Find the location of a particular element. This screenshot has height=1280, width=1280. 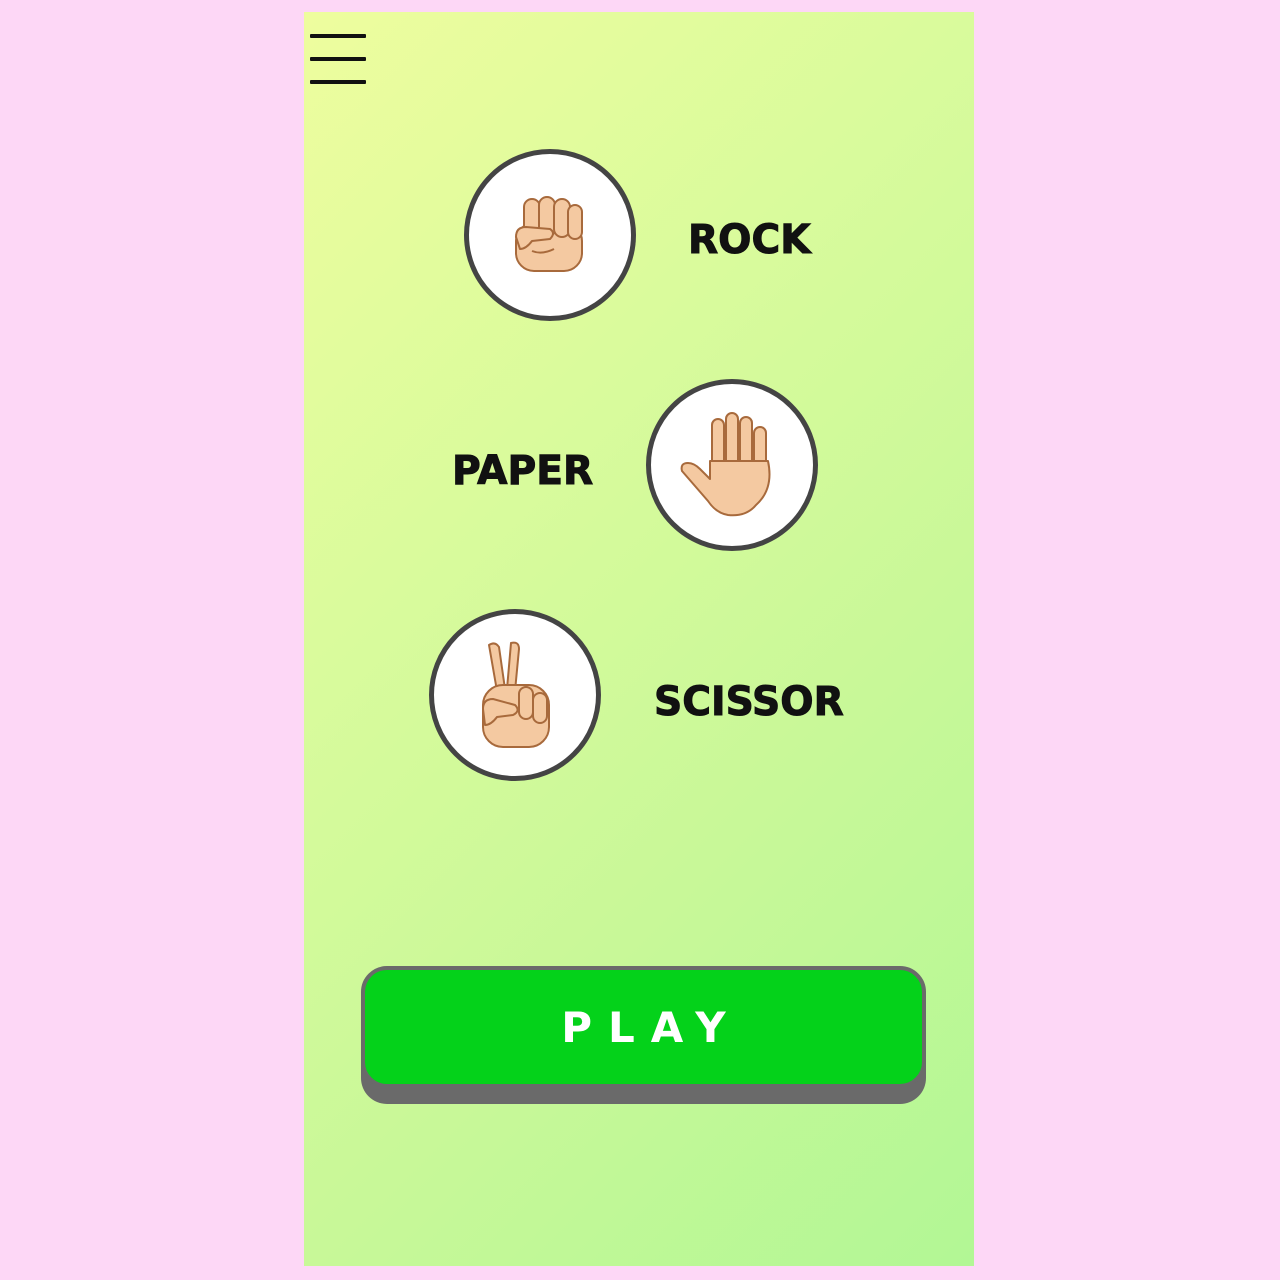

victory-hand-icon is located at coordinates (516, 694).